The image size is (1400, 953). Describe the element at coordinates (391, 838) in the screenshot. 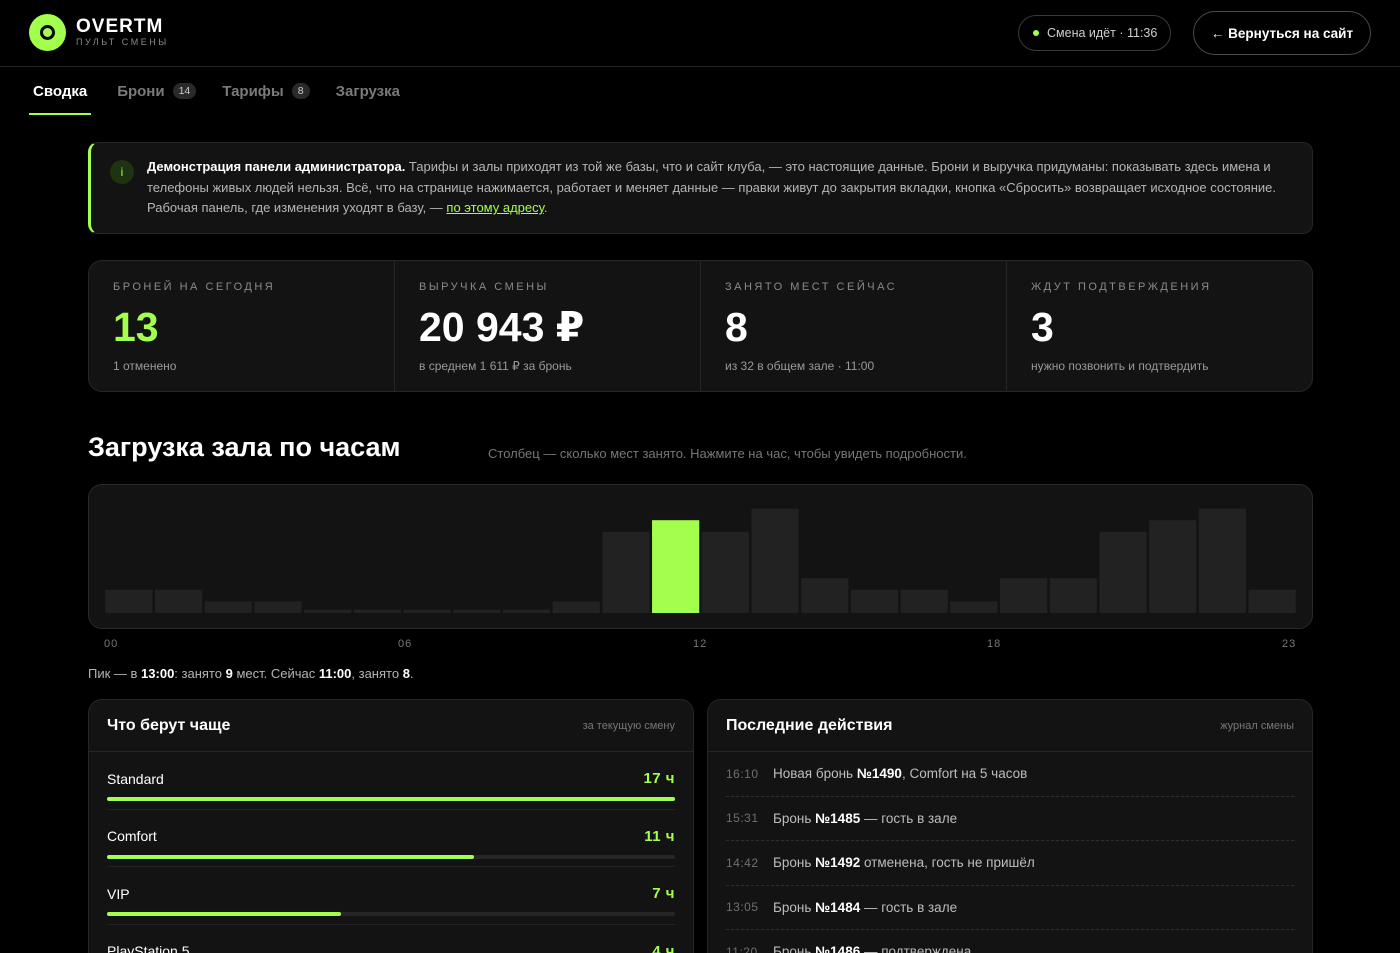

I see `tariff-row: Comfort 11 ч` at that location.